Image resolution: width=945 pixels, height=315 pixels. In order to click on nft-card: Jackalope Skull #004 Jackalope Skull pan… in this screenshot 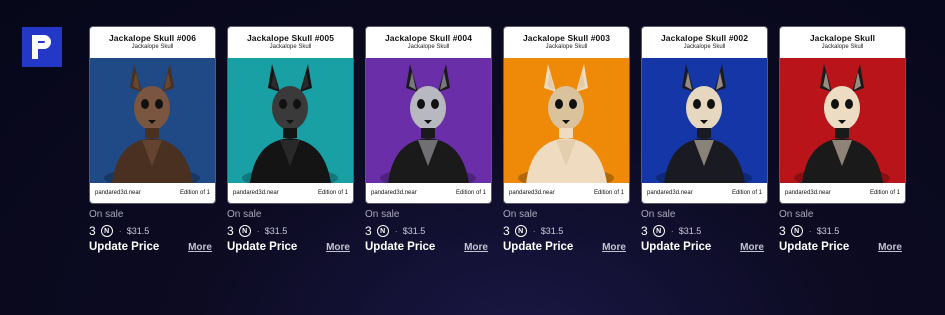, I will do `click(428, 115)`.